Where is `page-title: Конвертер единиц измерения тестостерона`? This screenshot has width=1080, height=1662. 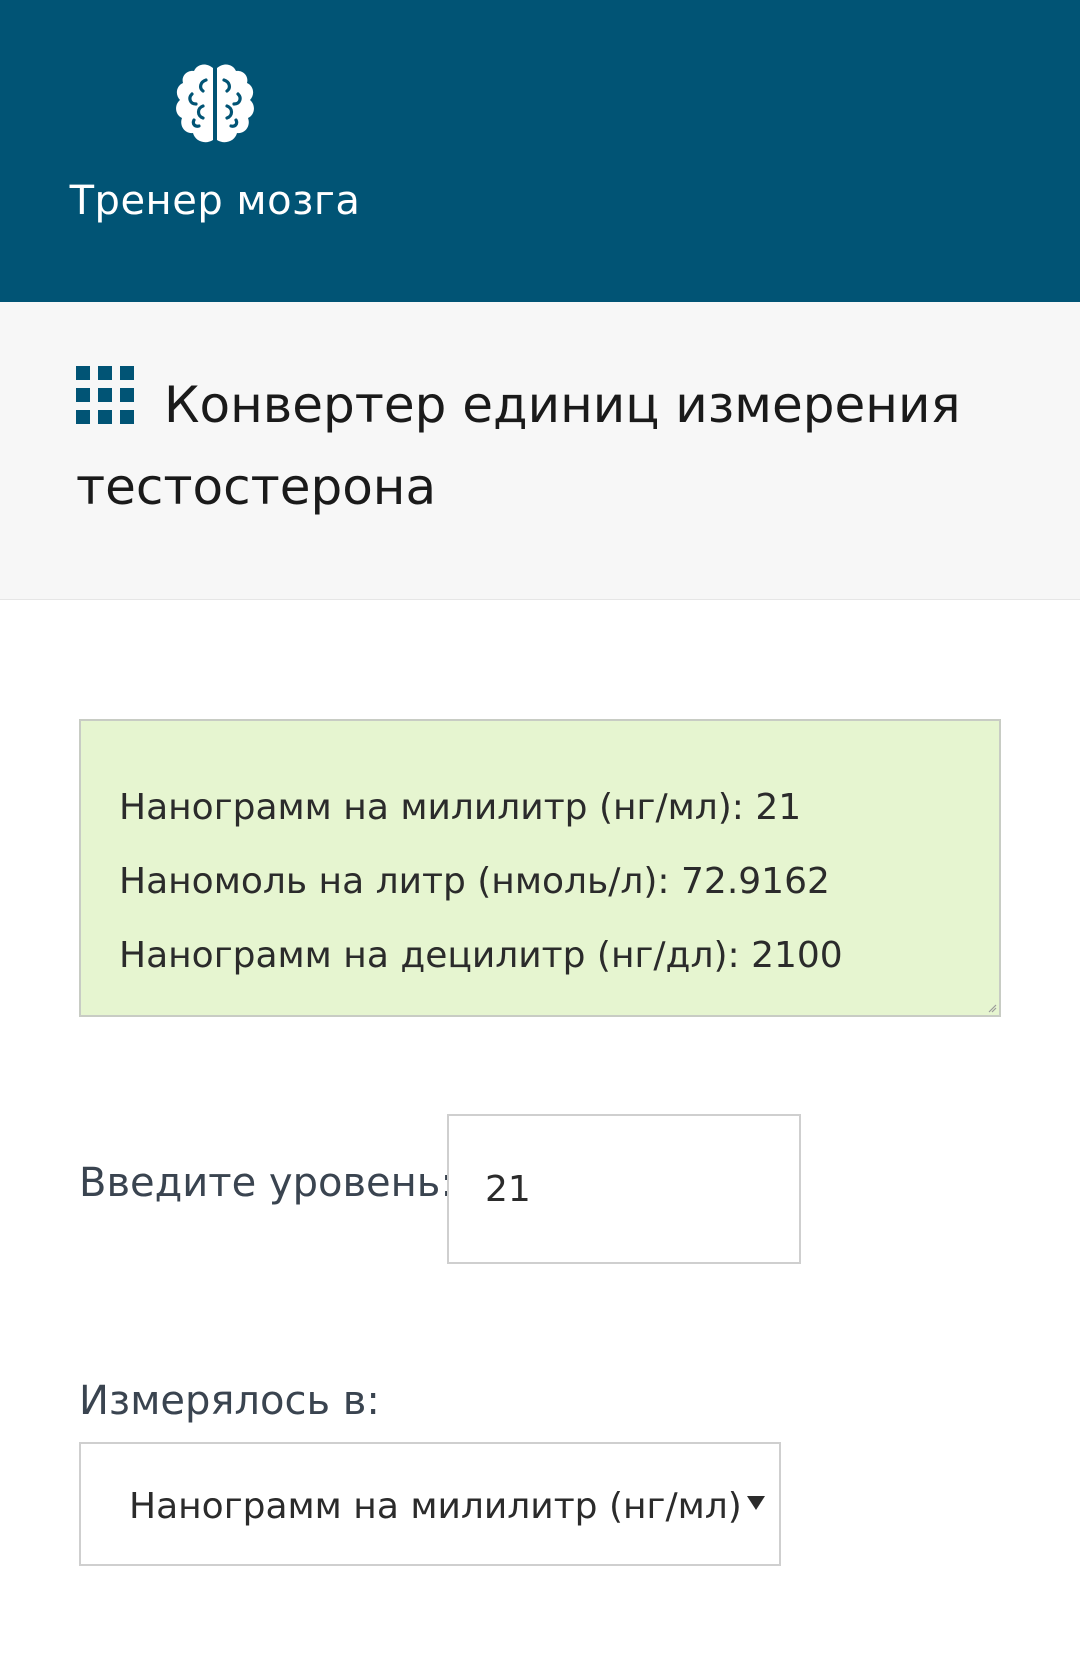 page-title: Конвертер единиц измерения тестостерона is located at coordinates (556, 446).